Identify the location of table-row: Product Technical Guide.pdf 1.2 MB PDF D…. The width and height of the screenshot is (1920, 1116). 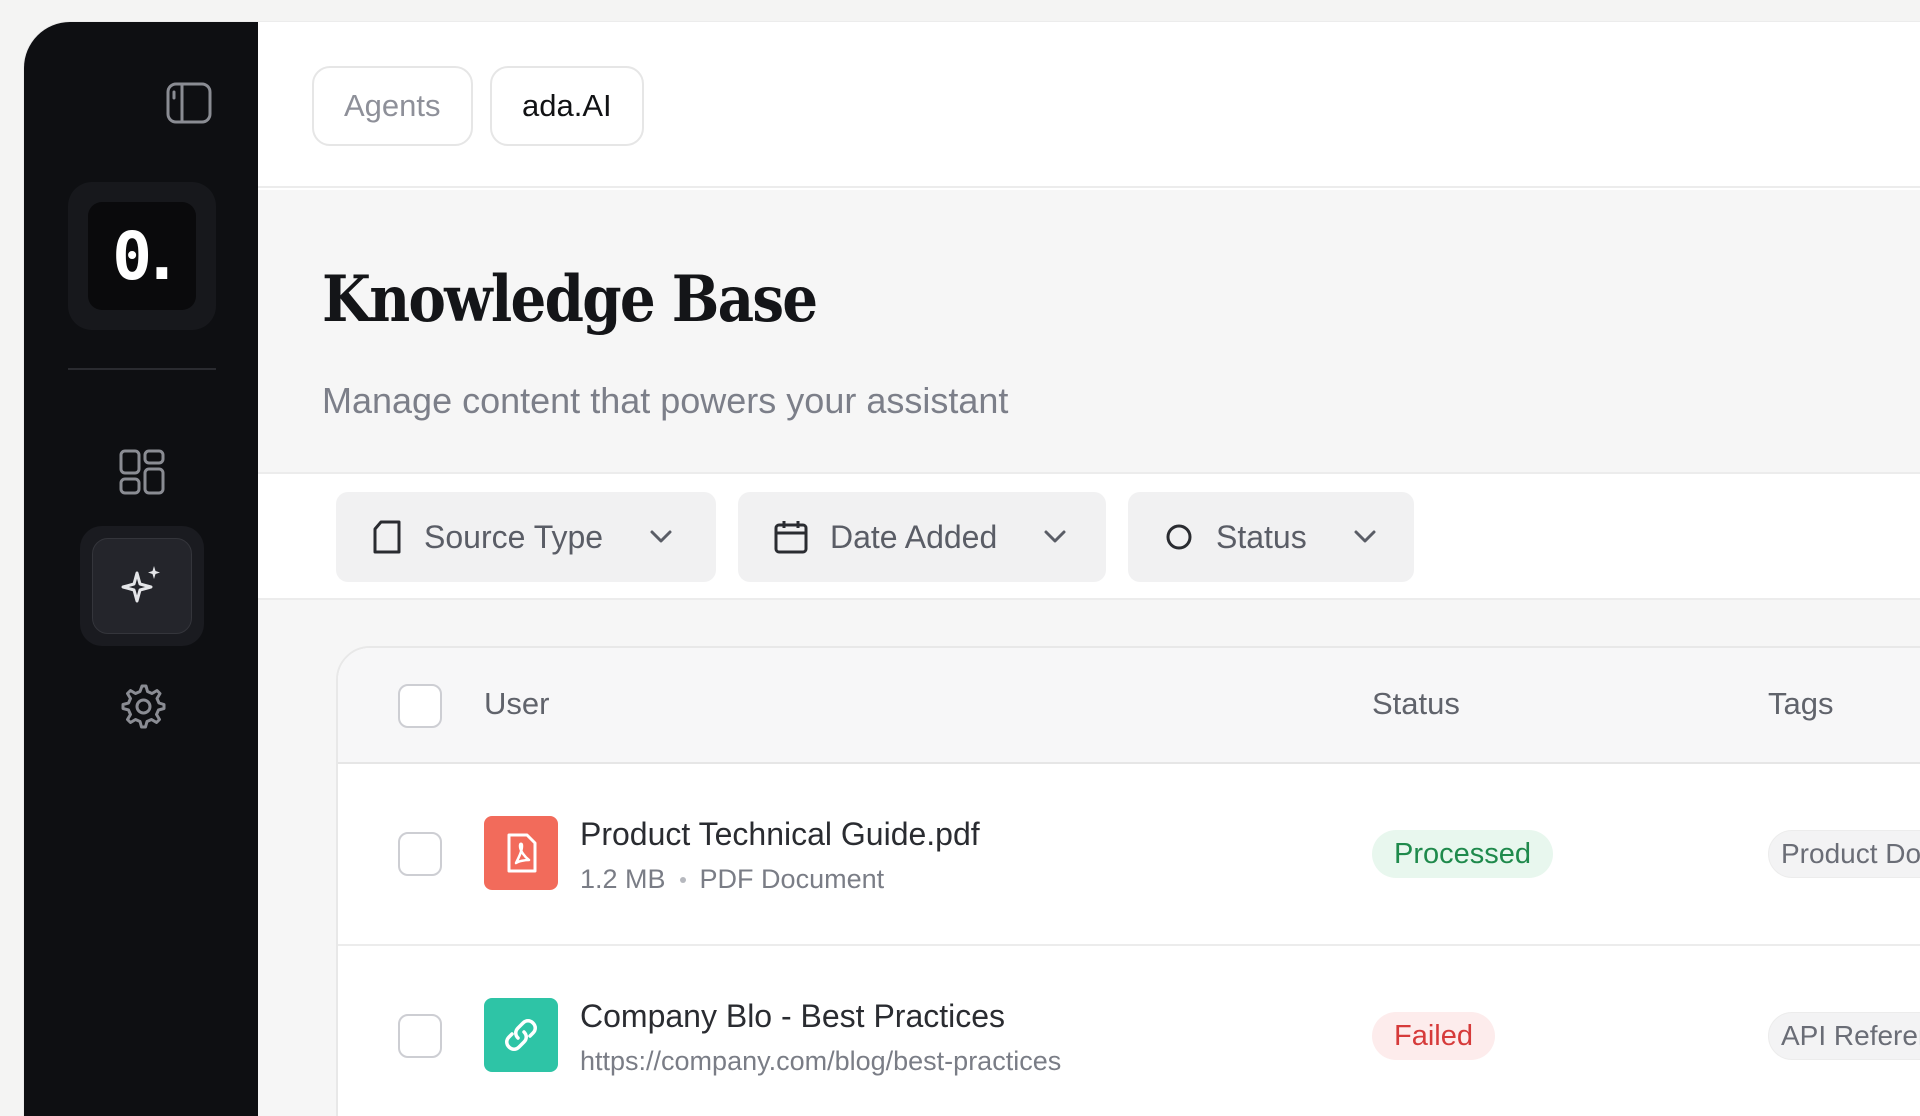
(1129, 855).